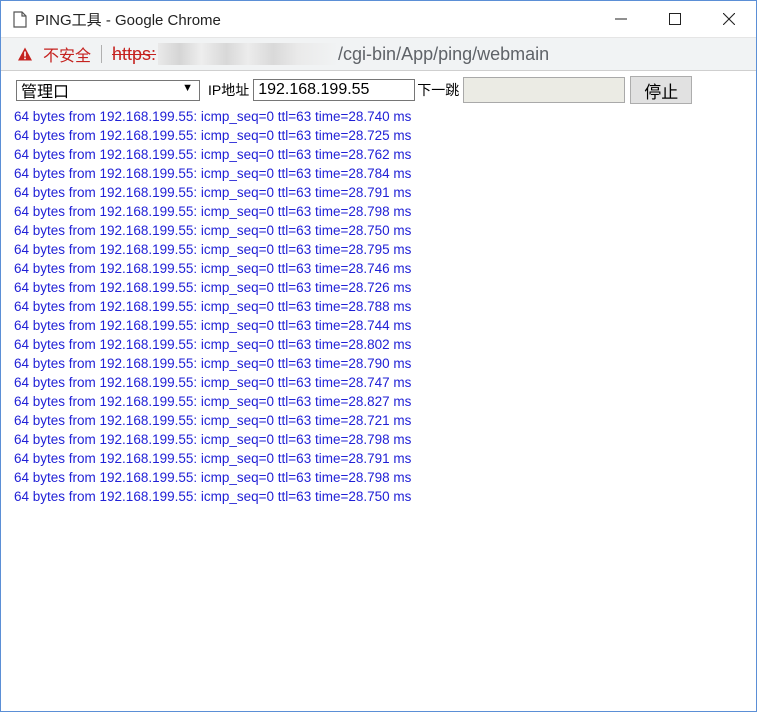  I want to click on ping-form: 管理口 ▼ IP地址 192.168.199.55 下一跳 停止, so click(378, 90).